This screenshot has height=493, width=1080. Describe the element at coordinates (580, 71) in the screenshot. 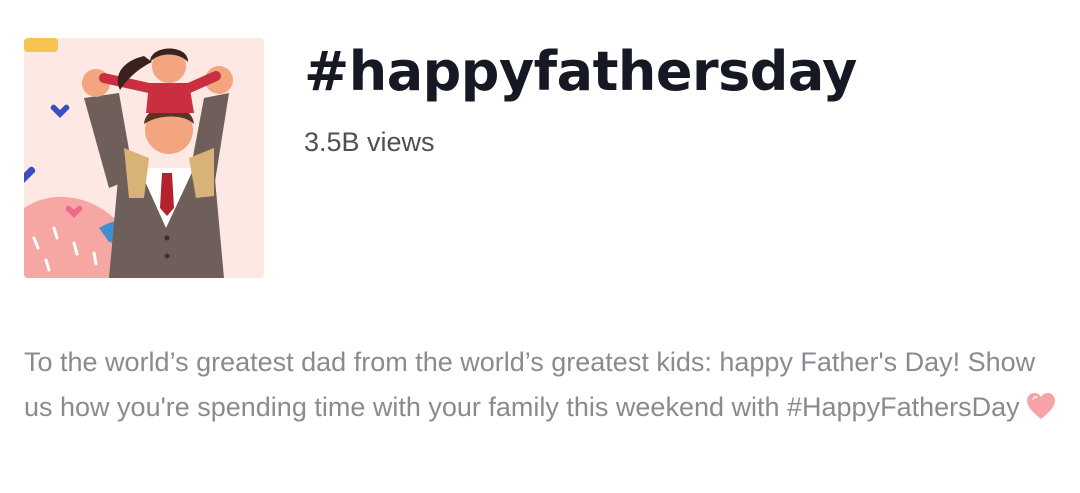

I see `challenge-title: #happyfathersday` at that location.